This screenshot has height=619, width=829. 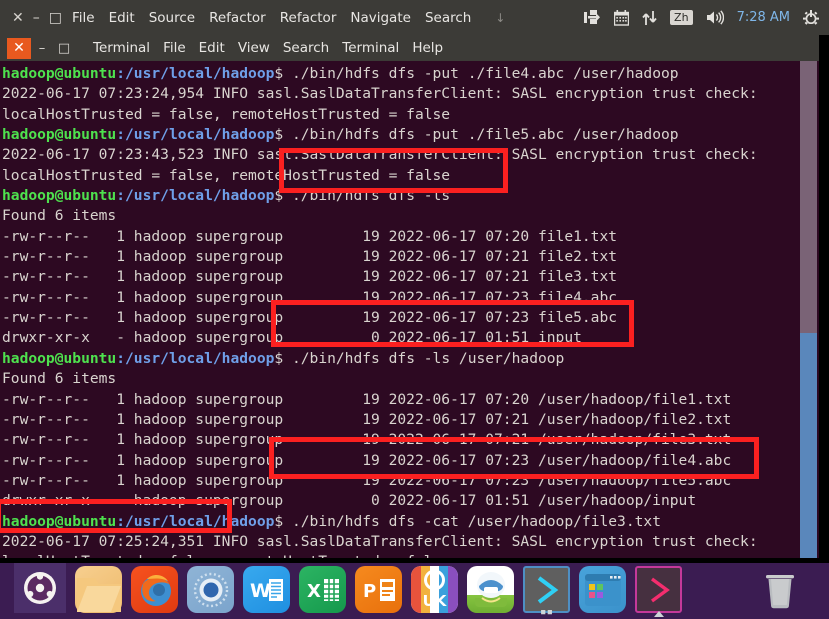 What do you see at coordinates (174, 48) in the screenshot?
I see `terminal-menu-file: File` at bounding box center [174, 48].